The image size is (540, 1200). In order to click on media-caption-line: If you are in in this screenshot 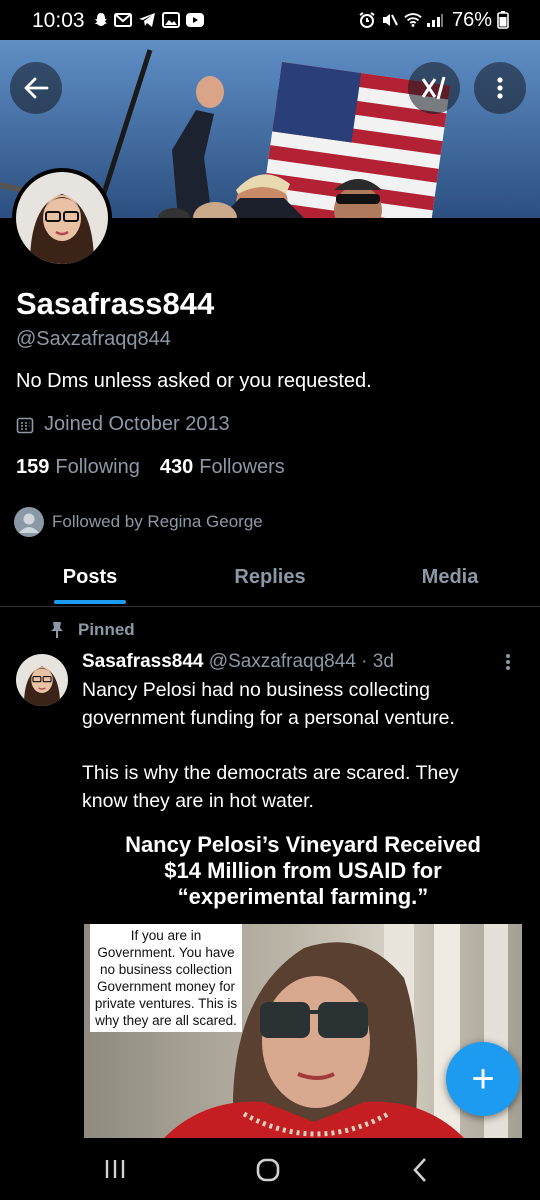, I will do `click(166, 935)`.